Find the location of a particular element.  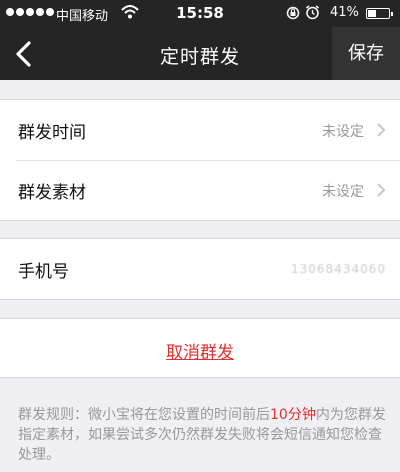

send-time-row: 群发时间 未设定 is located at coordinates (200, 130).